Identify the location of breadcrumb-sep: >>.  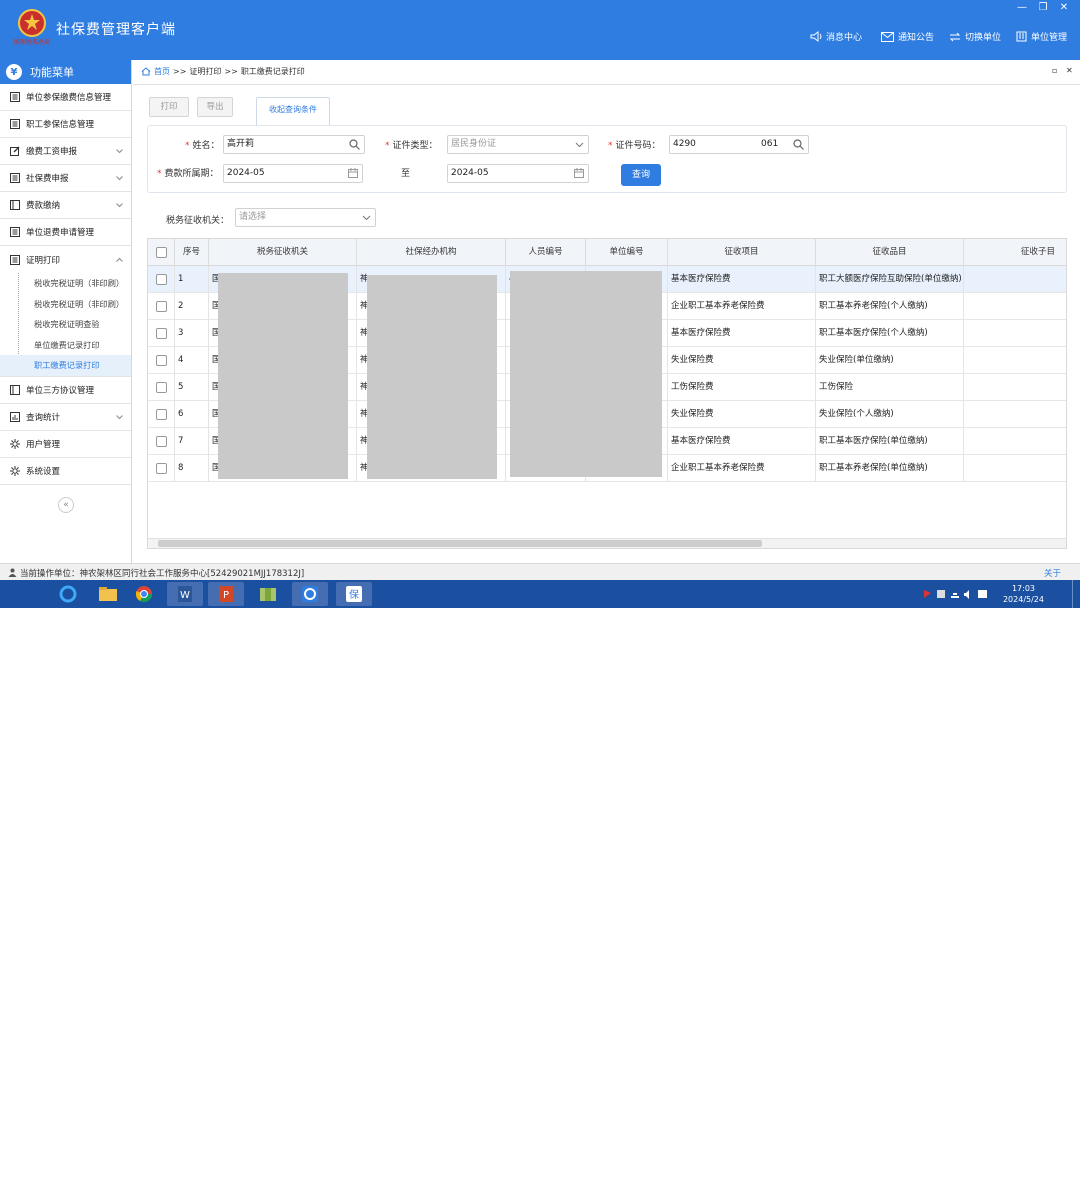
(180, 71).